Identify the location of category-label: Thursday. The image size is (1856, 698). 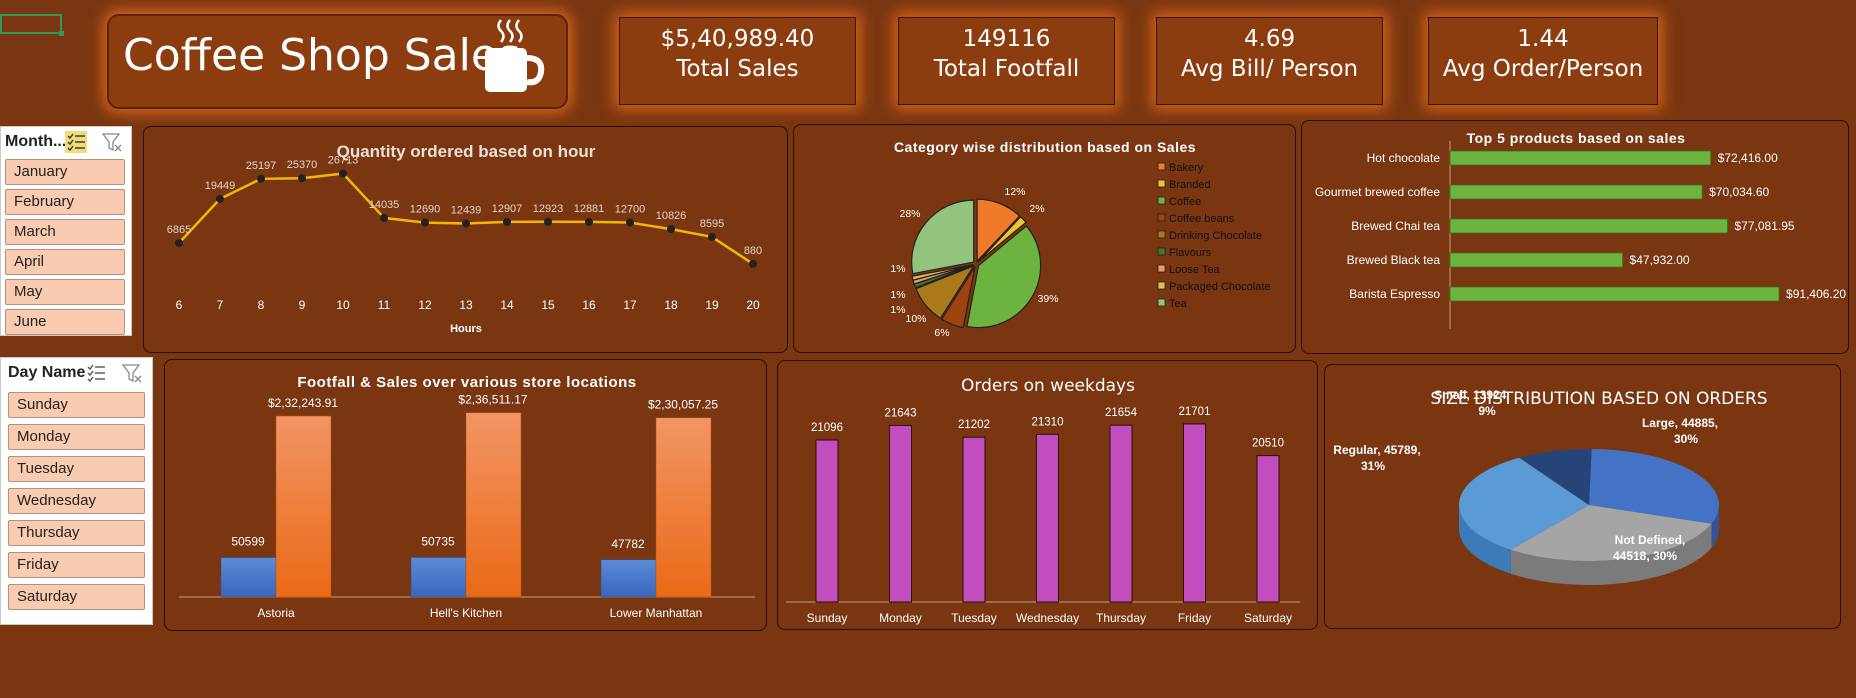
(1121, 618).